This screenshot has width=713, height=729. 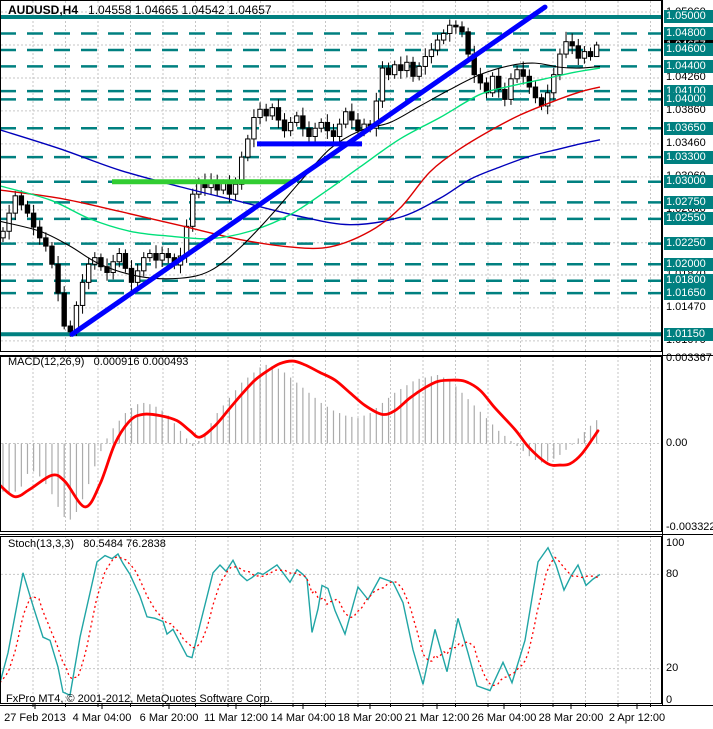 I want to click on level-price-tag: 1.03650, so click(x=688, y=128).